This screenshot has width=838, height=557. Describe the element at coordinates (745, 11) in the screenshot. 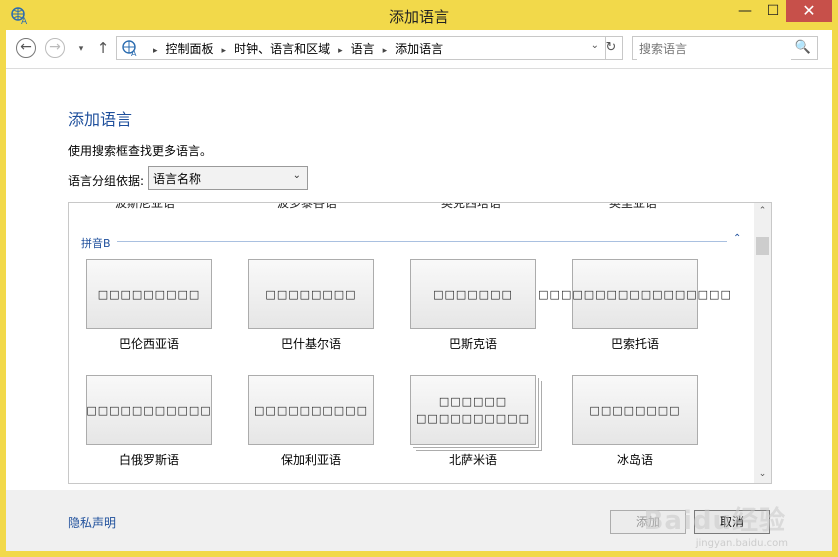

I see `minimize-button: —` at that location.